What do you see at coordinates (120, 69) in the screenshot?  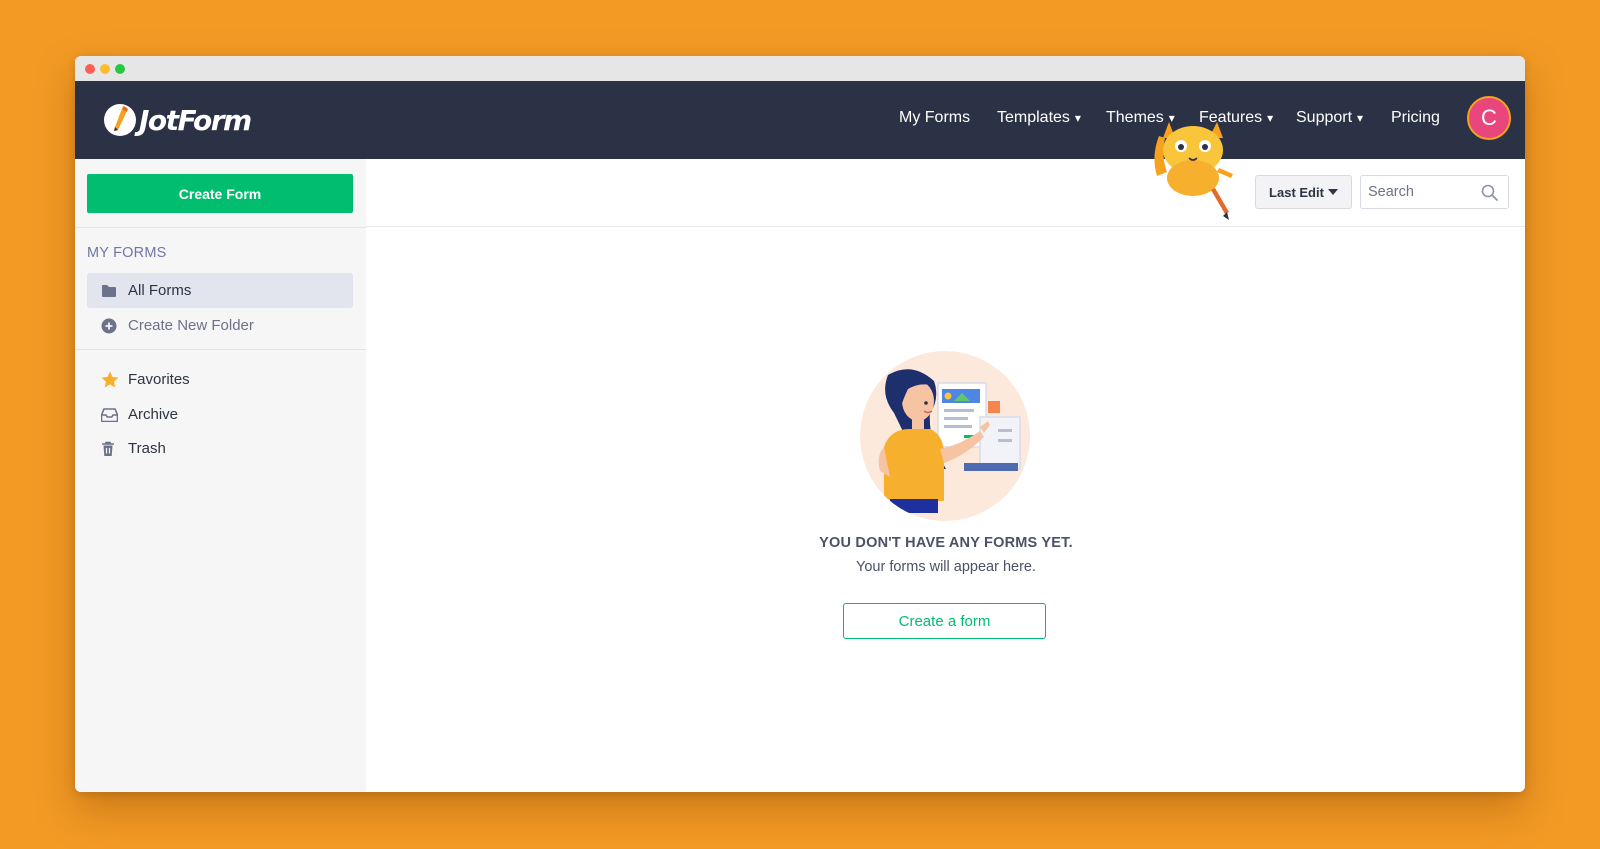 I see `zoom-window-button` at bounding box center [120, 69].